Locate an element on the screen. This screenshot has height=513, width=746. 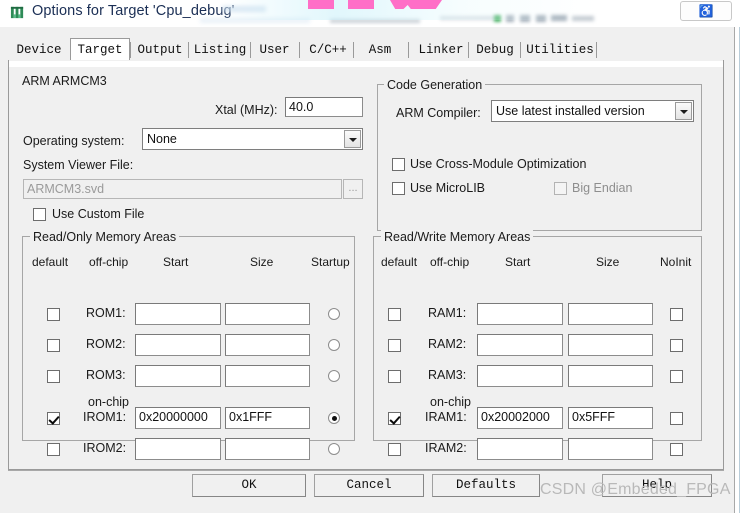
operating-system-select: None is located at coordinates (252, 139).